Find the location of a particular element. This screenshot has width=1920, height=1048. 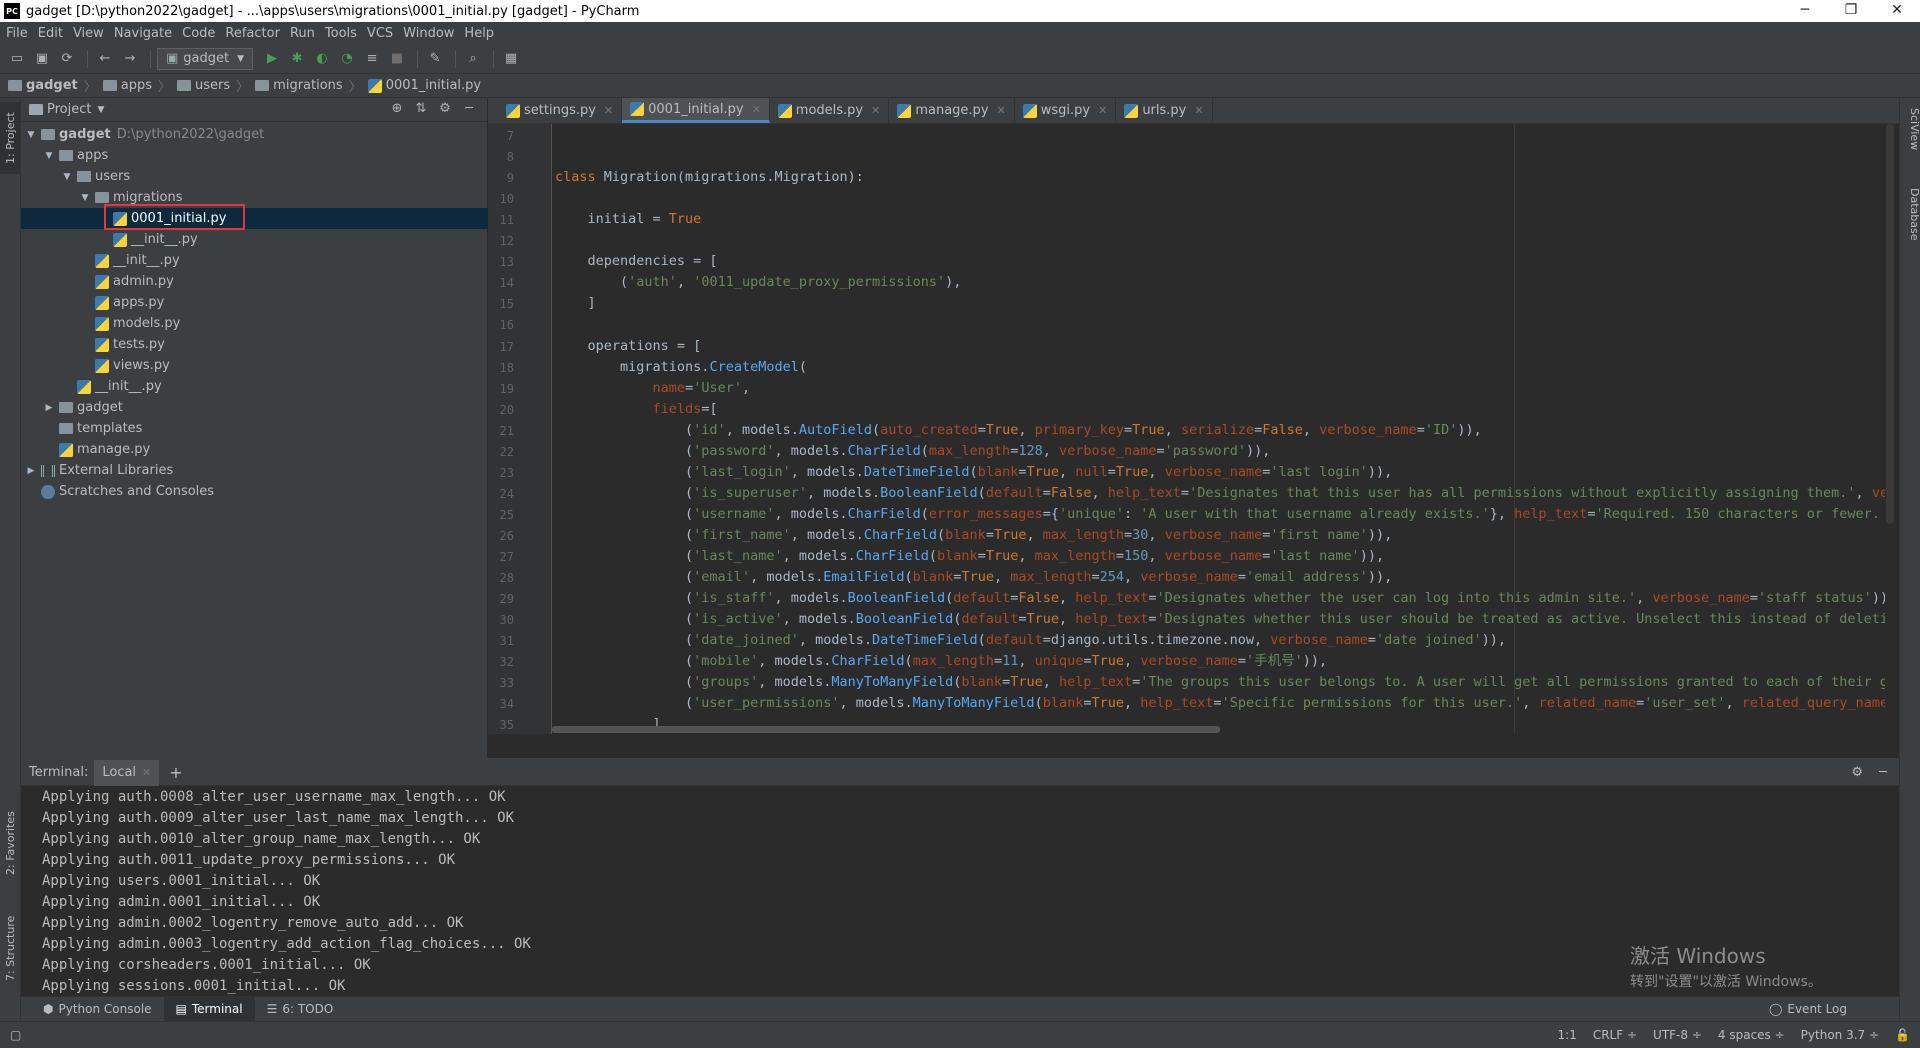

menu-vcs: VCS is located at coordinates (380, 33).